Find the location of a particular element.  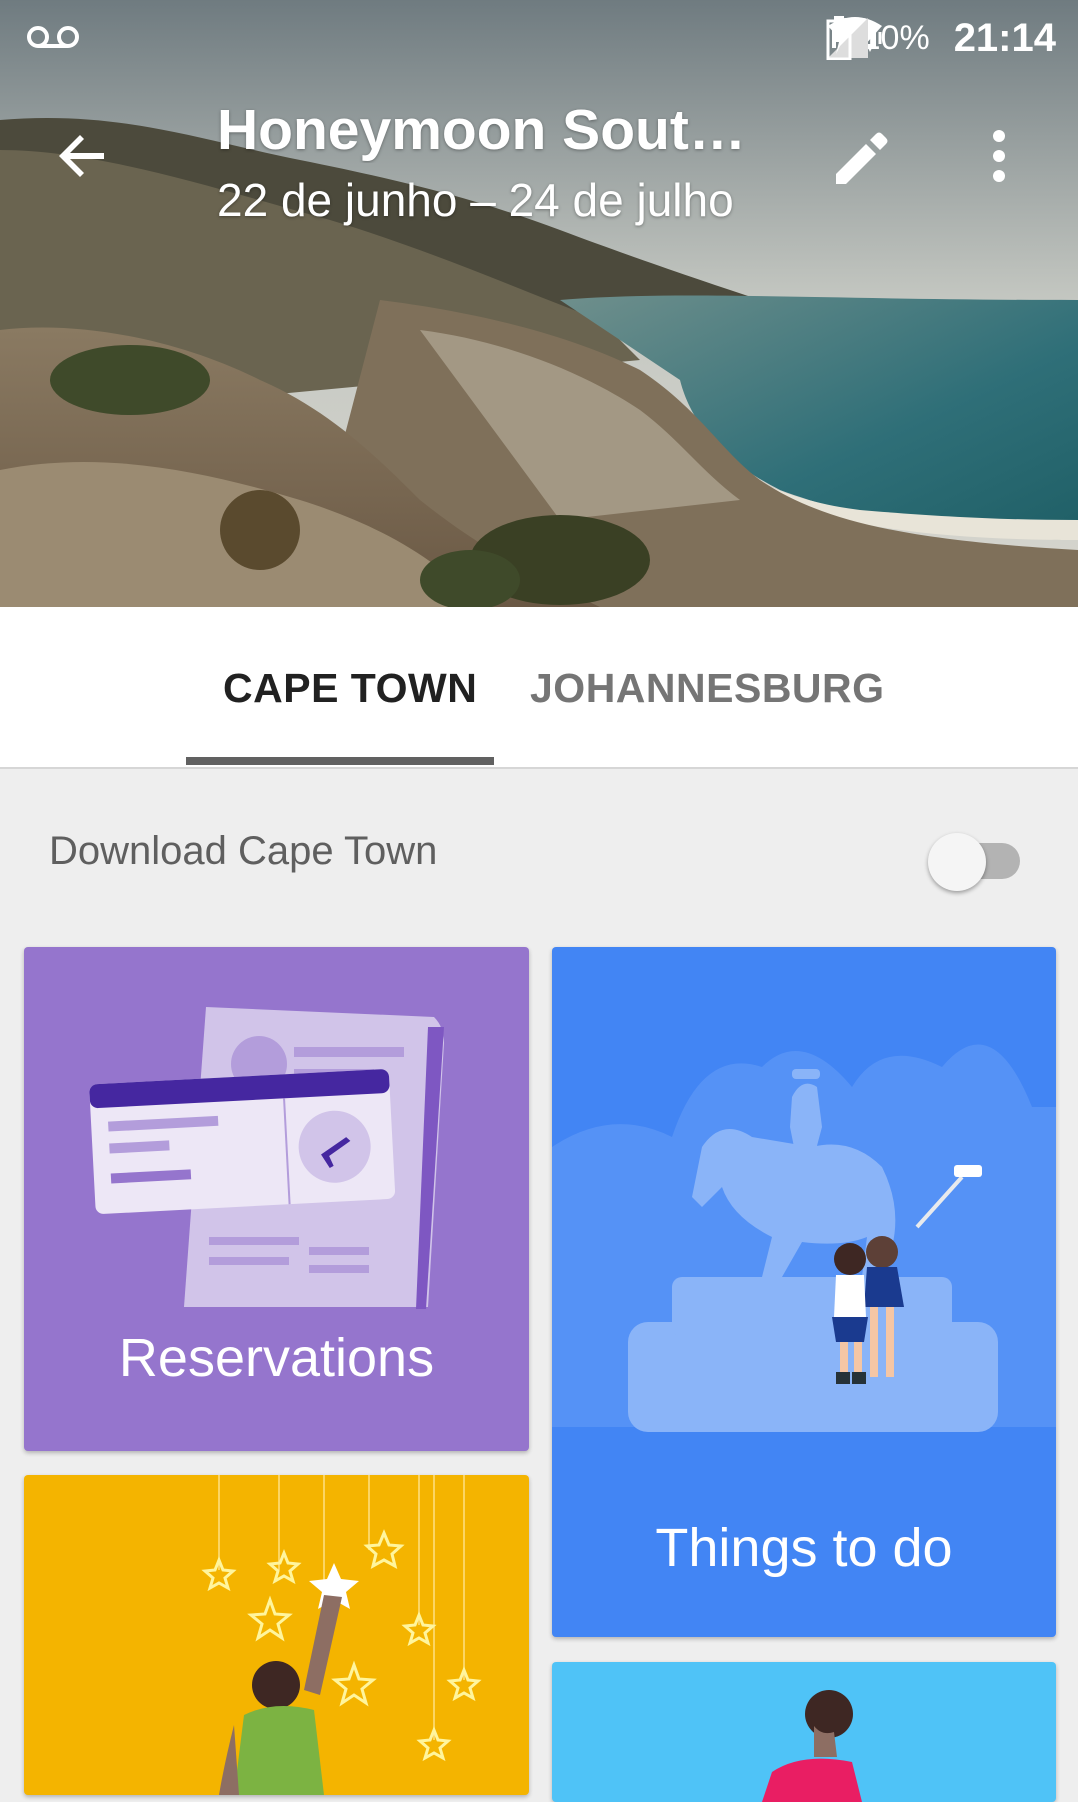

reservations-label: Reservations is located at coordinates (276, 1358).